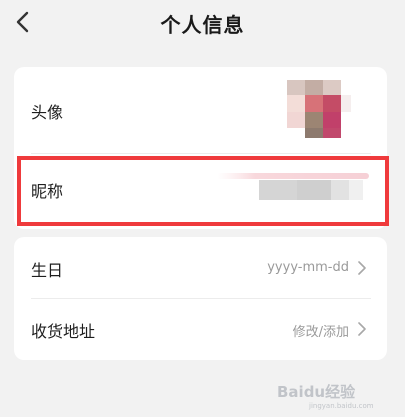 This screenshot has width=405, height=417. Describe the element at coordinates (308, 267) in the screenshot. I see `birthday-value: yyyy-mm-dd` at that location.